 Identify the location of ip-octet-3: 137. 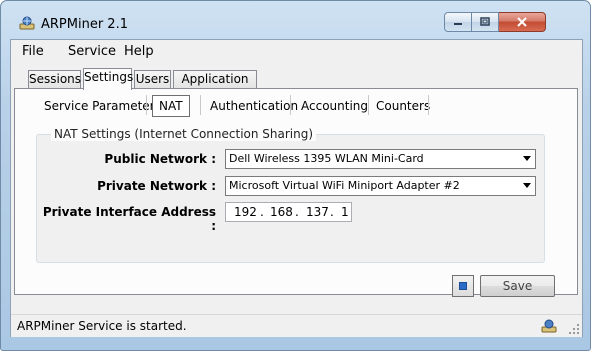
(317, 212).